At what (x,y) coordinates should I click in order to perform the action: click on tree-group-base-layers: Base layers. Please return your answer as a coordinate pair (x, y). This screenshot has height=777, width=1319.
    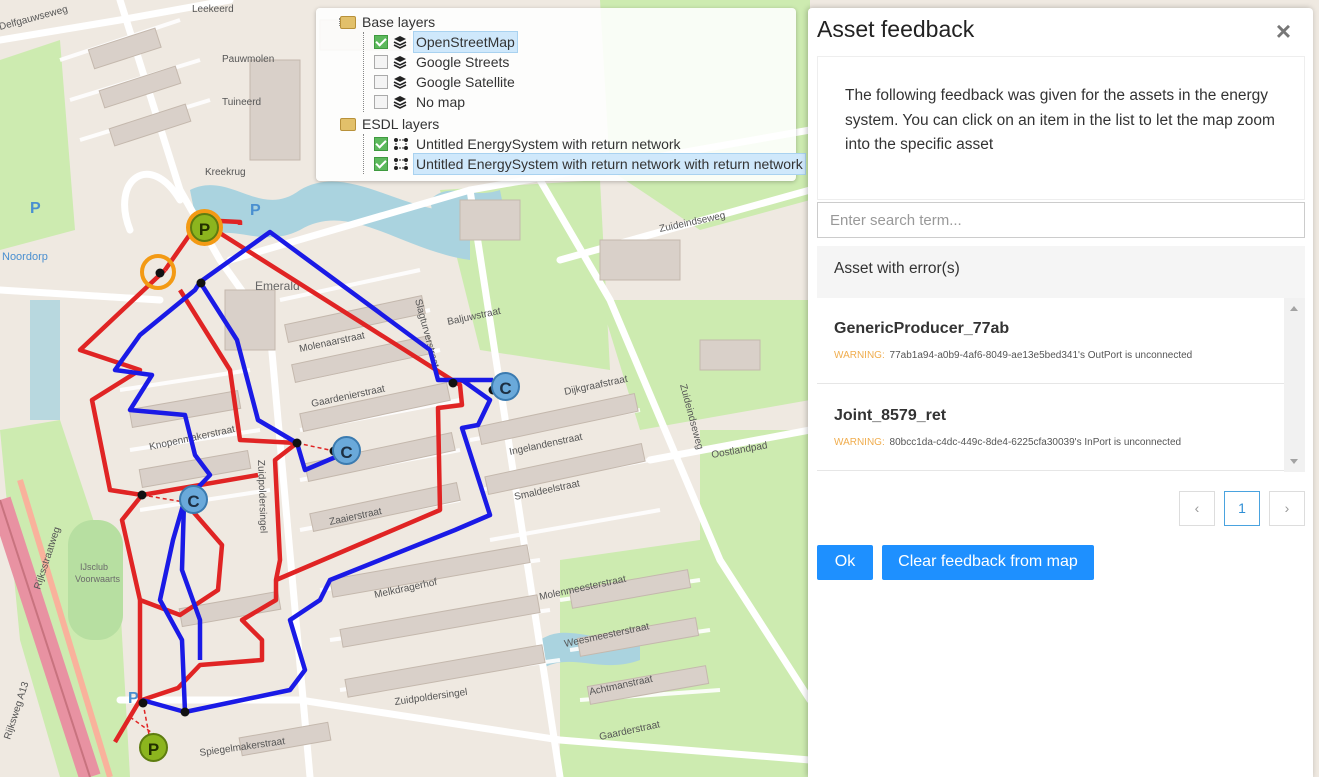
    Looking at the image, I should click on (388, 22).